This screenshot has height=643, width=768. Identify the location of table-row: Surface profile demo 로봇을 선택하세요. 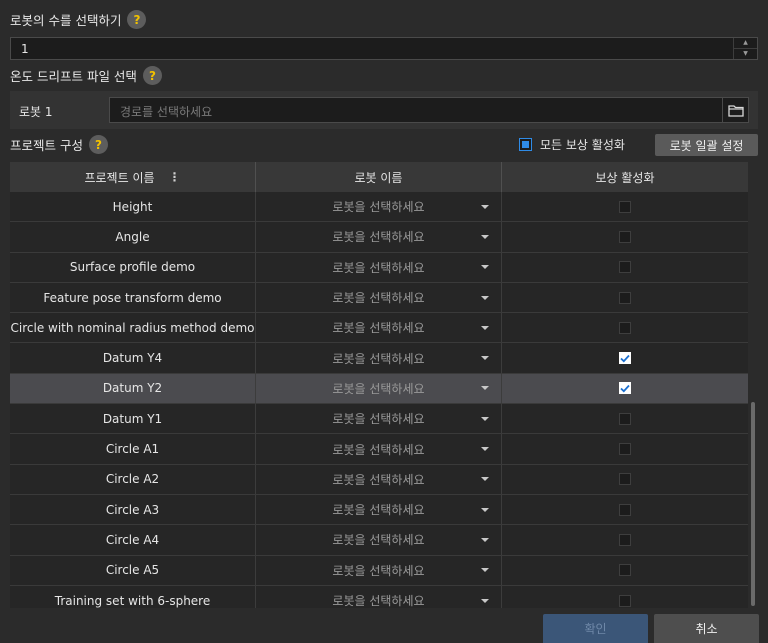
(379, 267).